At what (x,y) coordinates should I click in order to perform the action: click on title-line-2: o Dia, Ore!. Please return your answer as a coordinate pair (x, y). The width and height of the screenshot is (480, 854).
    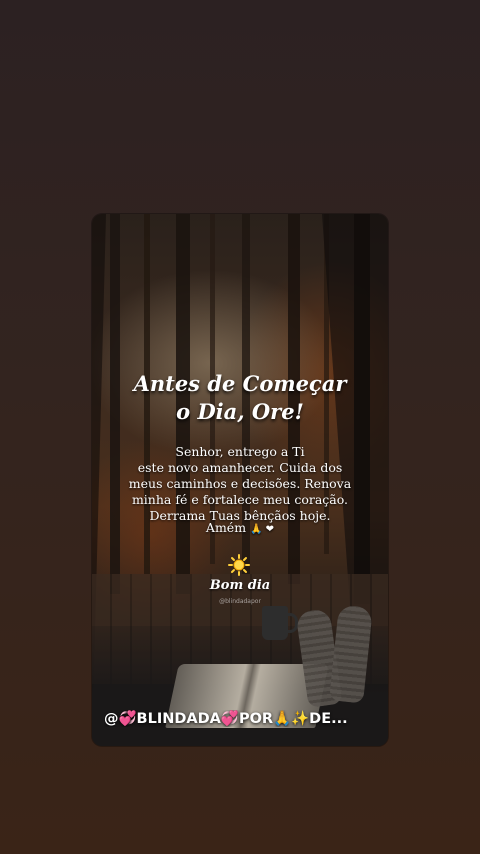
    Looking at the image, I should click on (240, 411).